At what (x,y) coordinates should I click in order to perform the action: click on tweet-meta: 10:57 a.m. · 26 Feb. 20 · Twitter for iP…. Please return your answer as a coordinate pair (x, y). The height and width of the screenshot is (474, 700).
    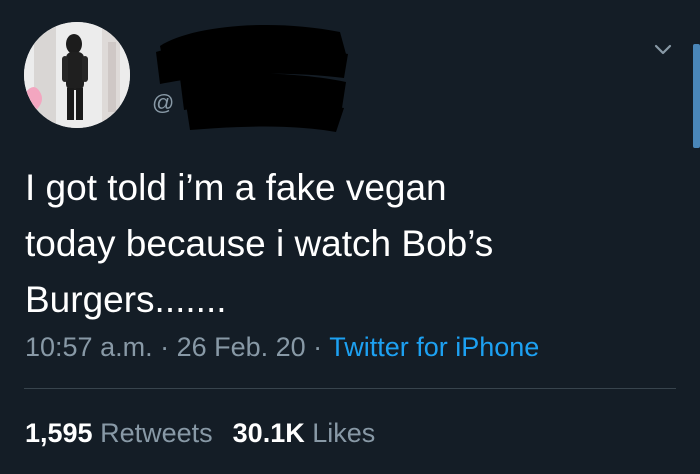
    Looking at the image, I should click on (282, 347).